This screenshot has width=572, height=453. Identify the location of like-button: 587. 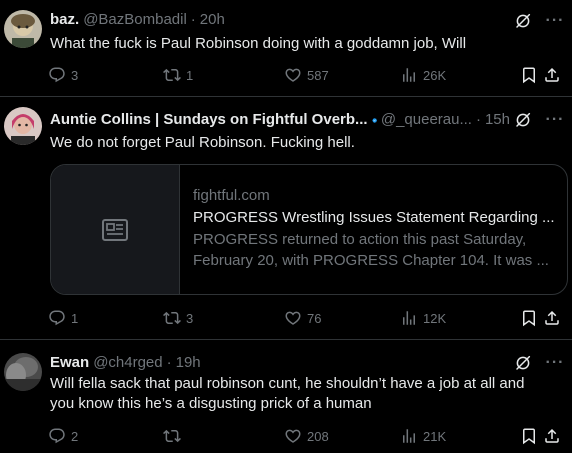
(306, 75).